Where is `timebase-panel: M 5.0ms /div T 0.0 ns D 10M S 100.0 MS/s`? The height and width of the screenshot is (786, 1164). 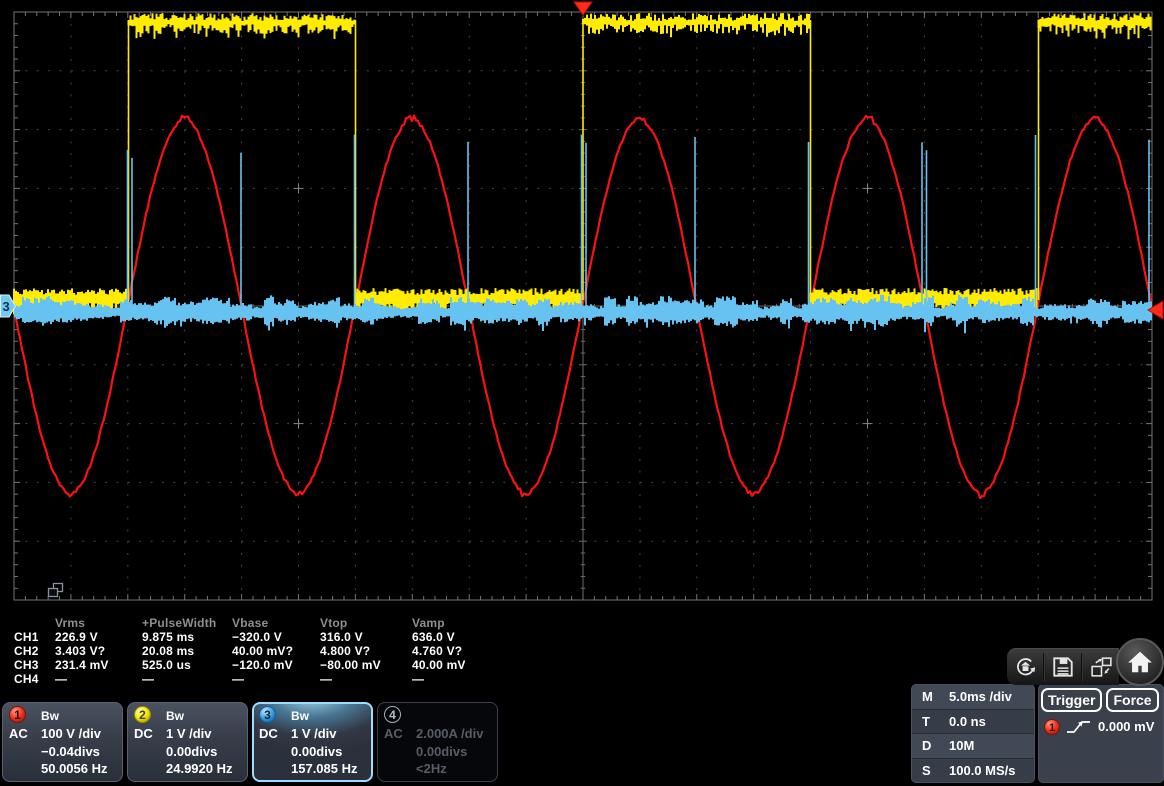
timebase-panel: M 5.0ms /div T 0.0 ns D 10M S 100.0 MS/s is located at coordinates (973, 733).